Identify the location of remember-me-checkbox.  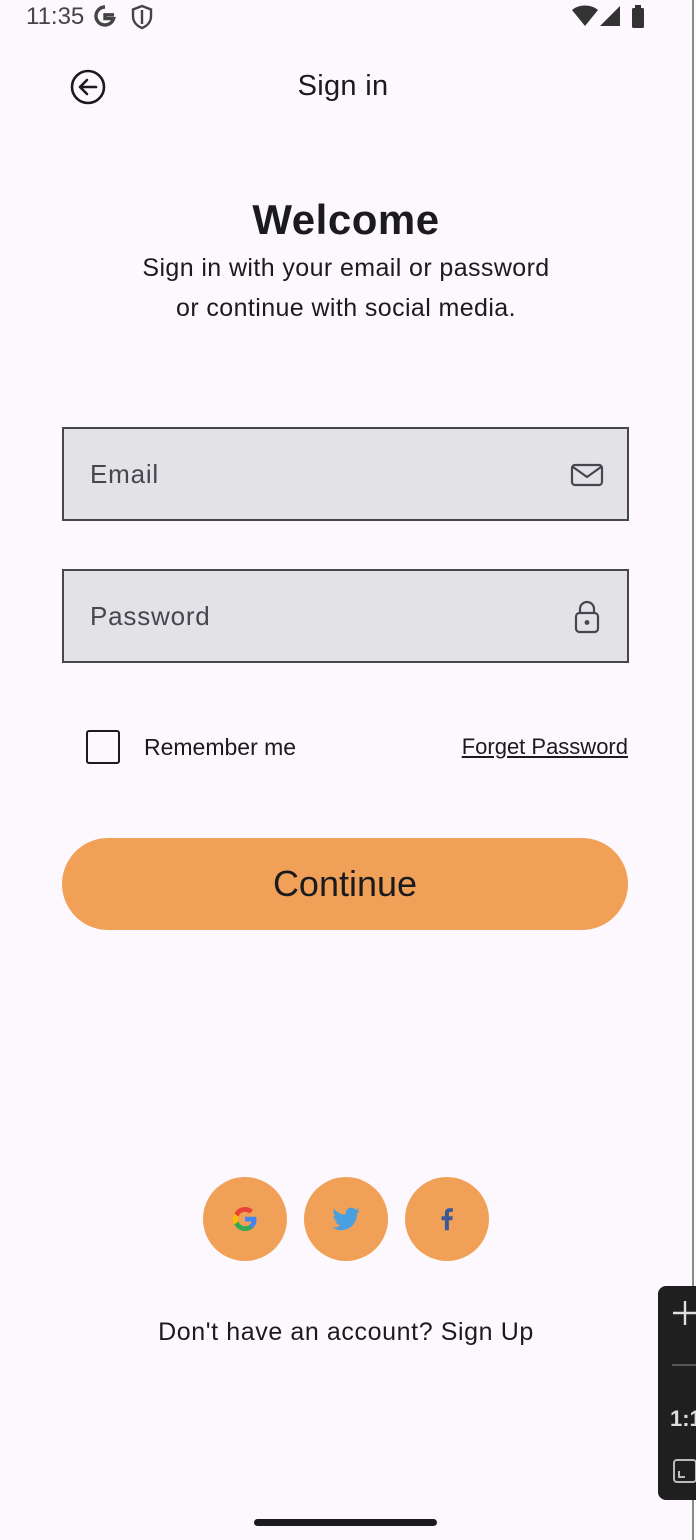
(103, 747).